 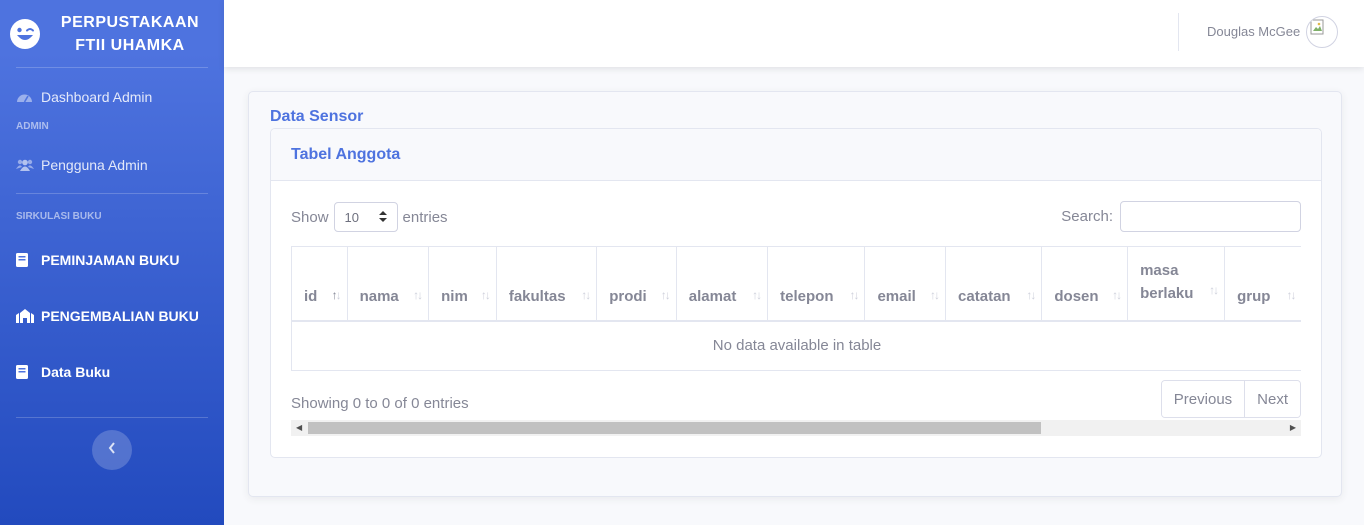 I want to click on column-header-email: email ↑↓, so click(x=905, y=284).